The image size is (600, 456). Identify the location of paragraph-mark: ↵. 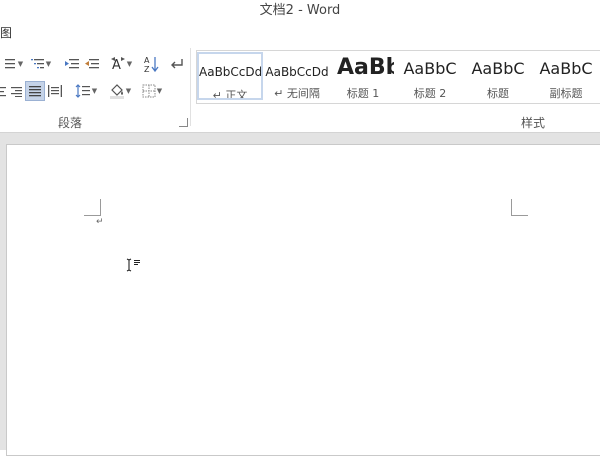
(100, 222).